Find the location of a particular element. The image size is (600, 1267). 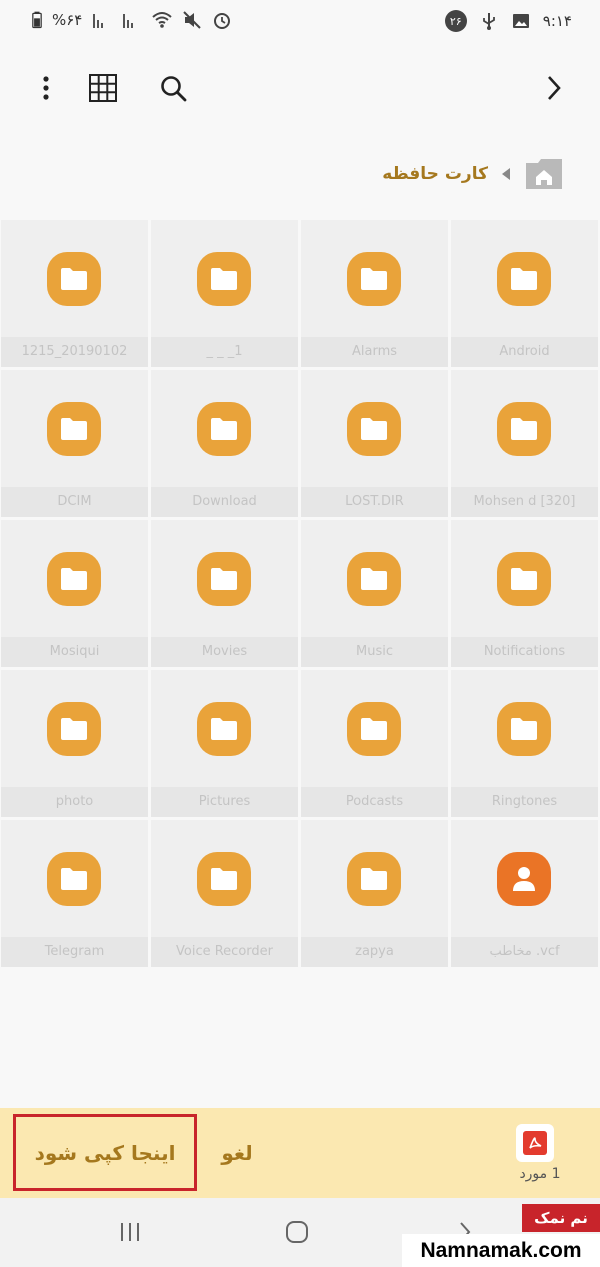

watermark-brand-fa: نم نمک is located at coordinates (561, 1218).